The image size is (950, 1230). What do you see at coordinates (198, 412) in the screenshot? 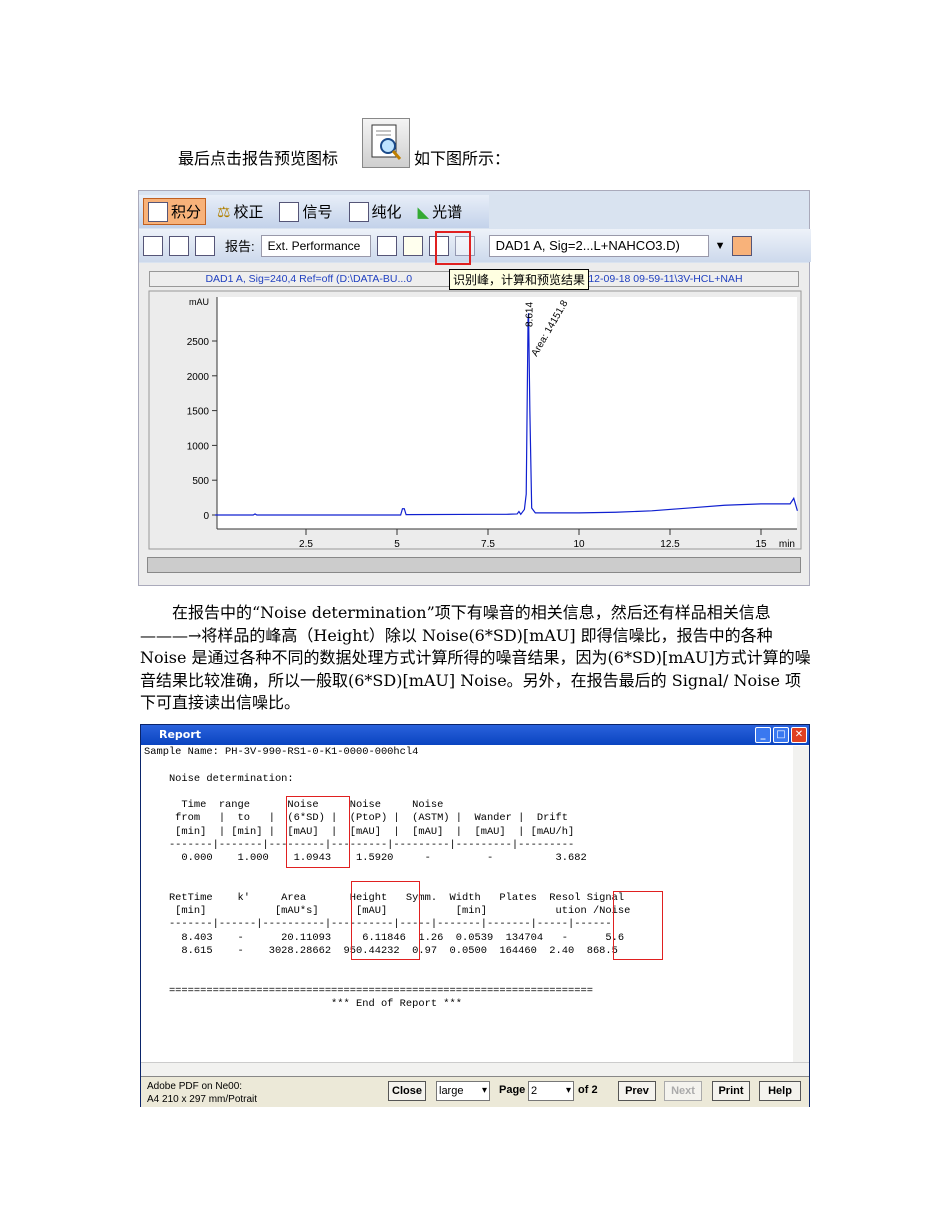
I see `y-tick-label: 1500` at bounding box center [198, 412].